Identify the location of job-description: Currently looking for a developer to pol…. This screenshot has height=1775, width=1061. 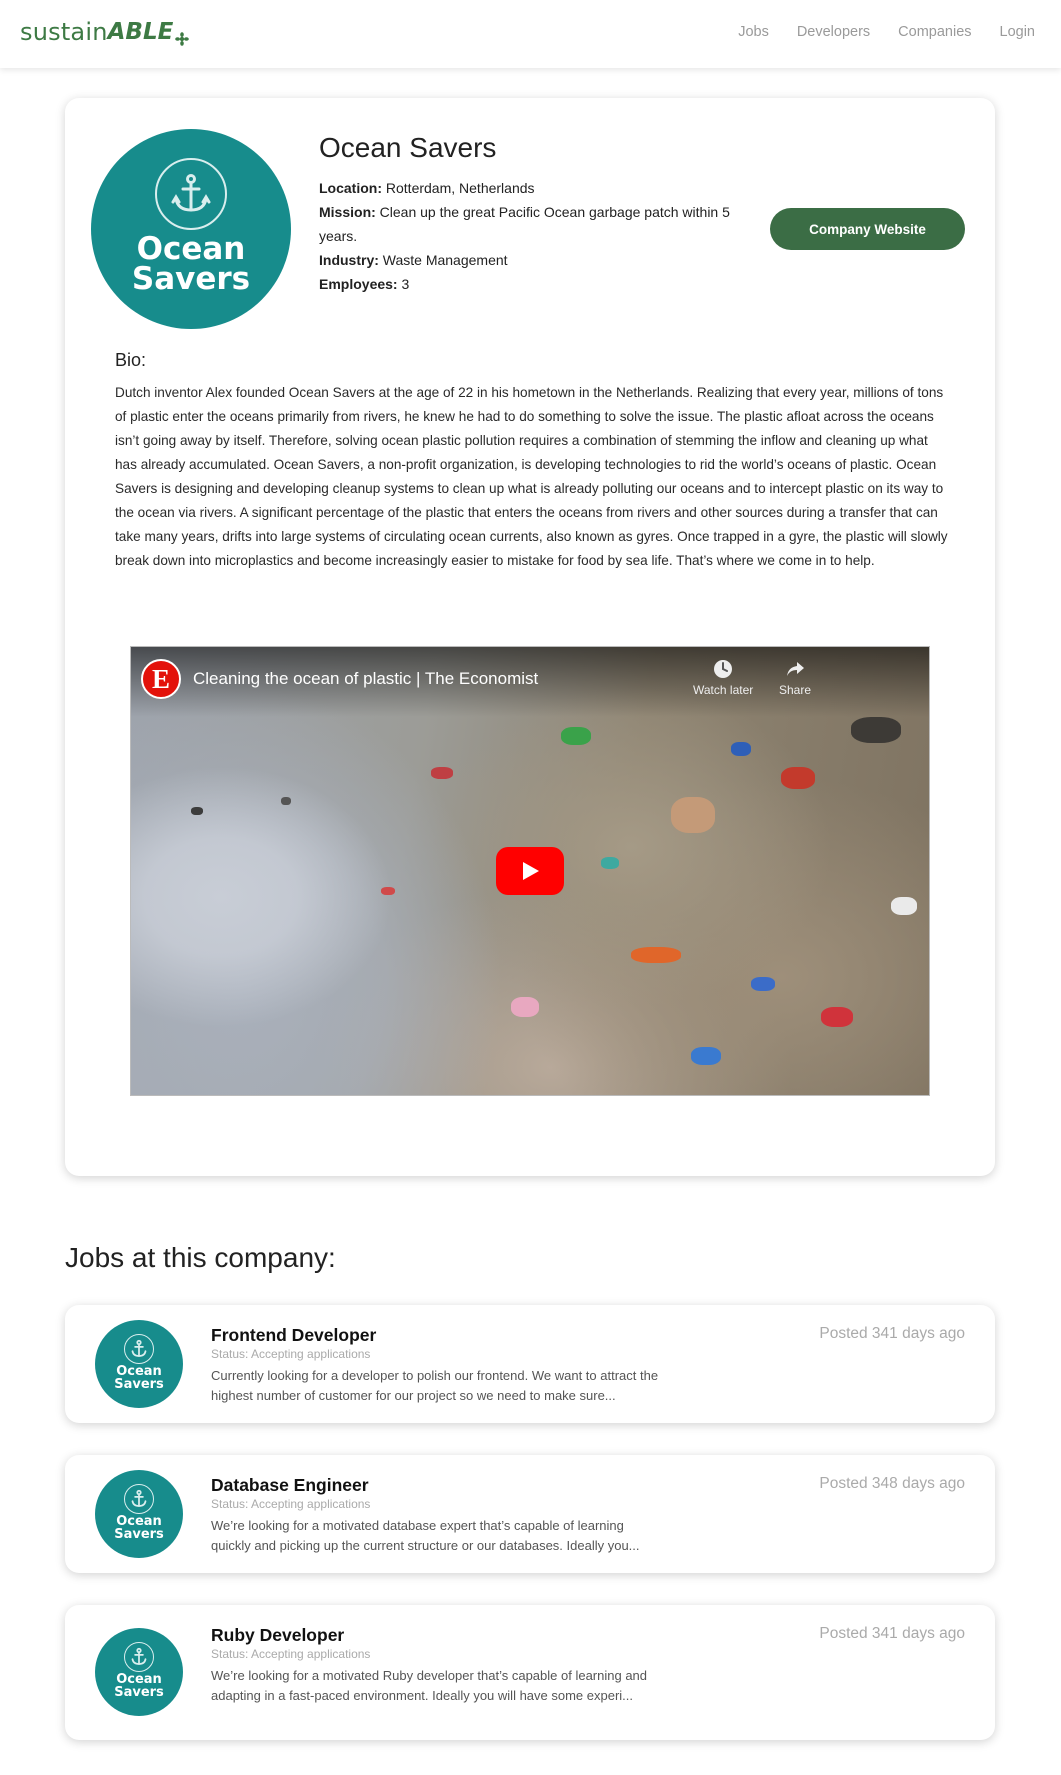
(435, 1385).